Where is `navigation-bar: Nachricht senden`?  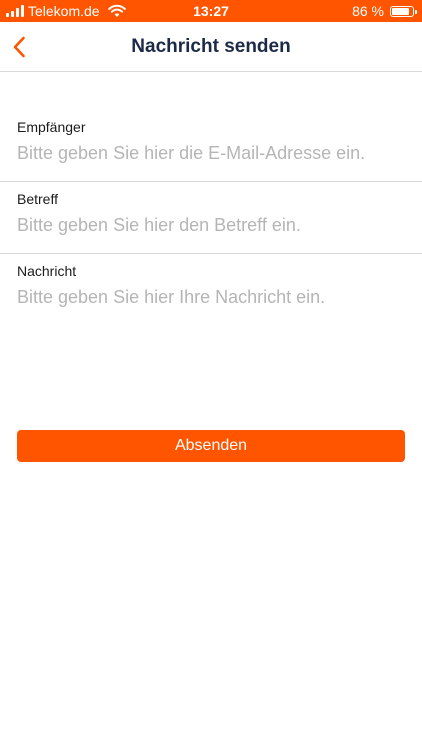
navigation-bar: Nachricht senden is located at coordinates (211, 47).